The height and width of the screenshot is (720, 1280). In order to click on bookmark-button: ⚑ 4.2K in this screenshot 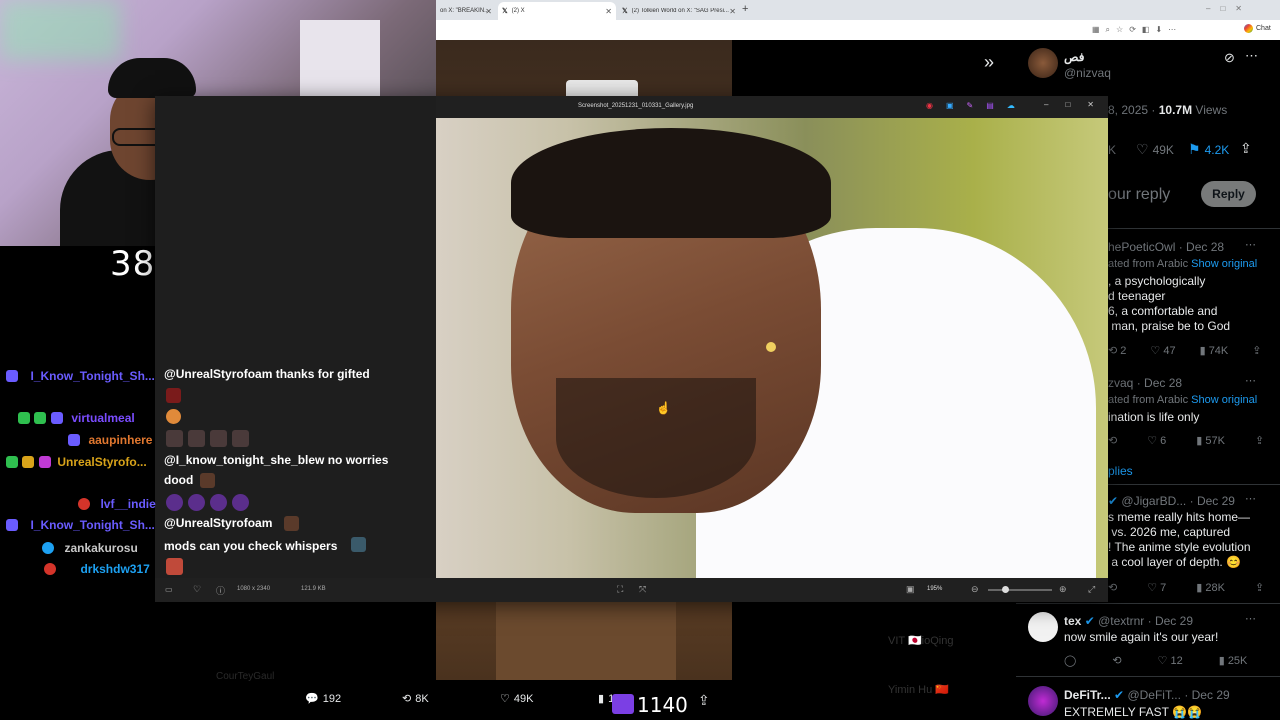, I will do `click(1208, 149)`.